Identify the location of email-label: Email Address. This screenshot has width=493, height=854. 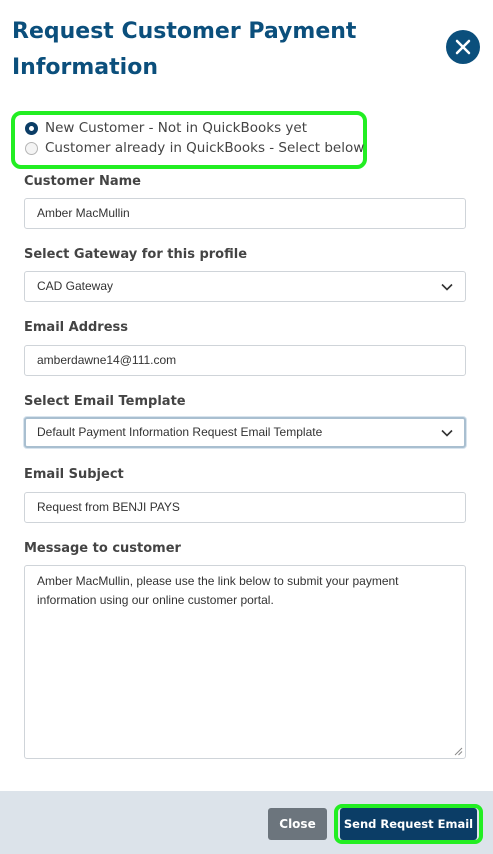
(76, 327).